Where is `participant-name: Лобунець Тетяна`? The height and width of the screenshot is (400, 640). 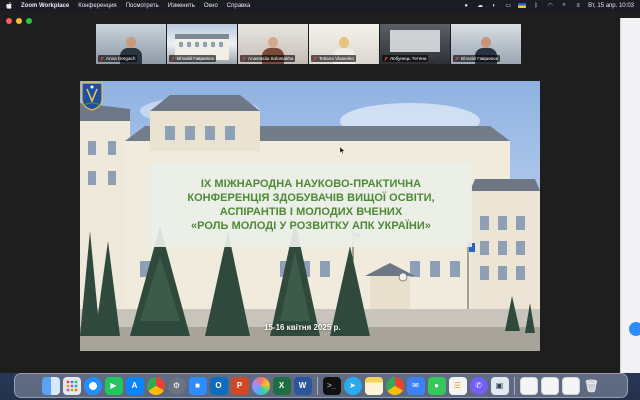
participant-name: Лобунець Тетяна is located at coordinates (408, 58).